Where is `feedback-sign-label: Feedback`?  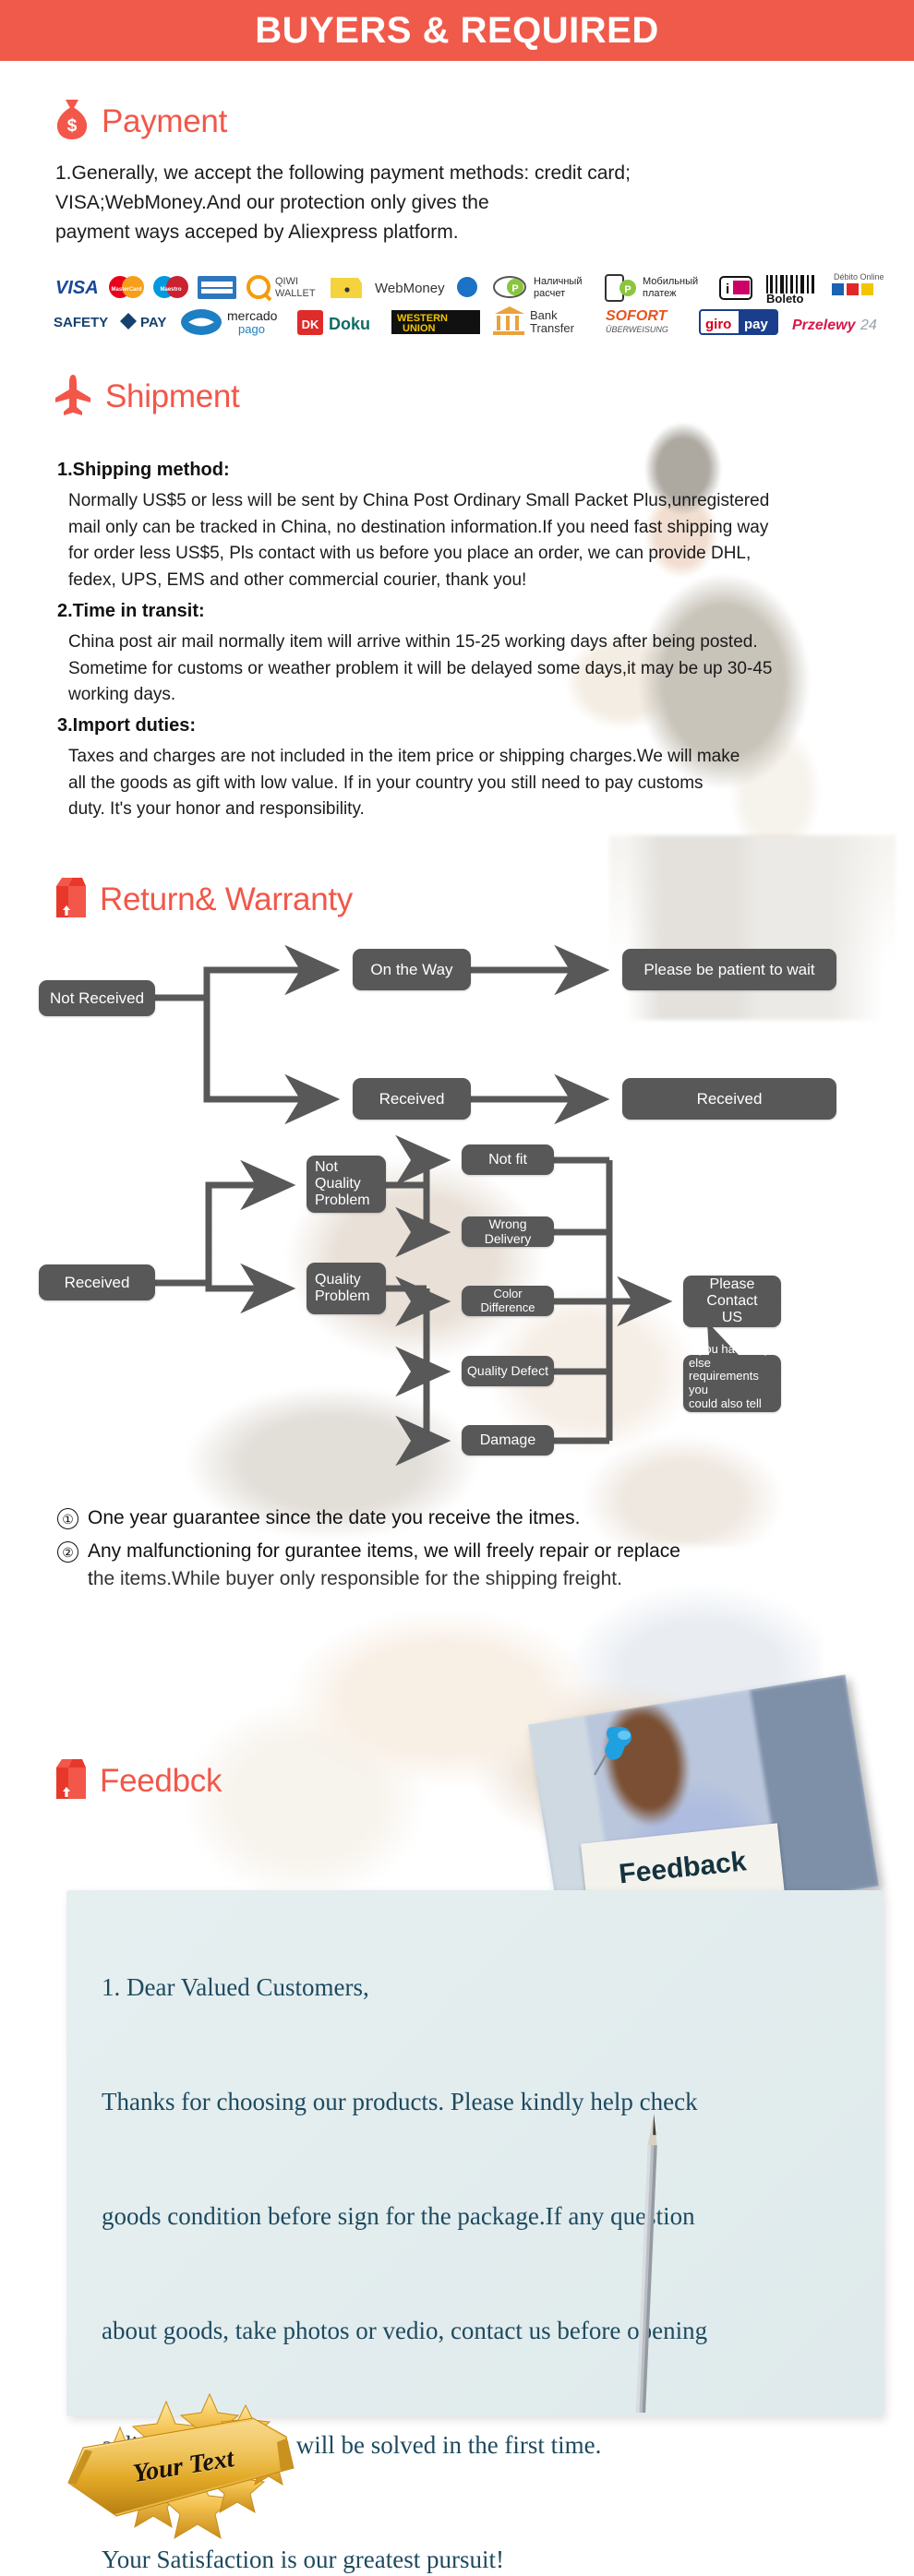 feedback-sign-label: Feedback is located at coordinates (682, 1868).